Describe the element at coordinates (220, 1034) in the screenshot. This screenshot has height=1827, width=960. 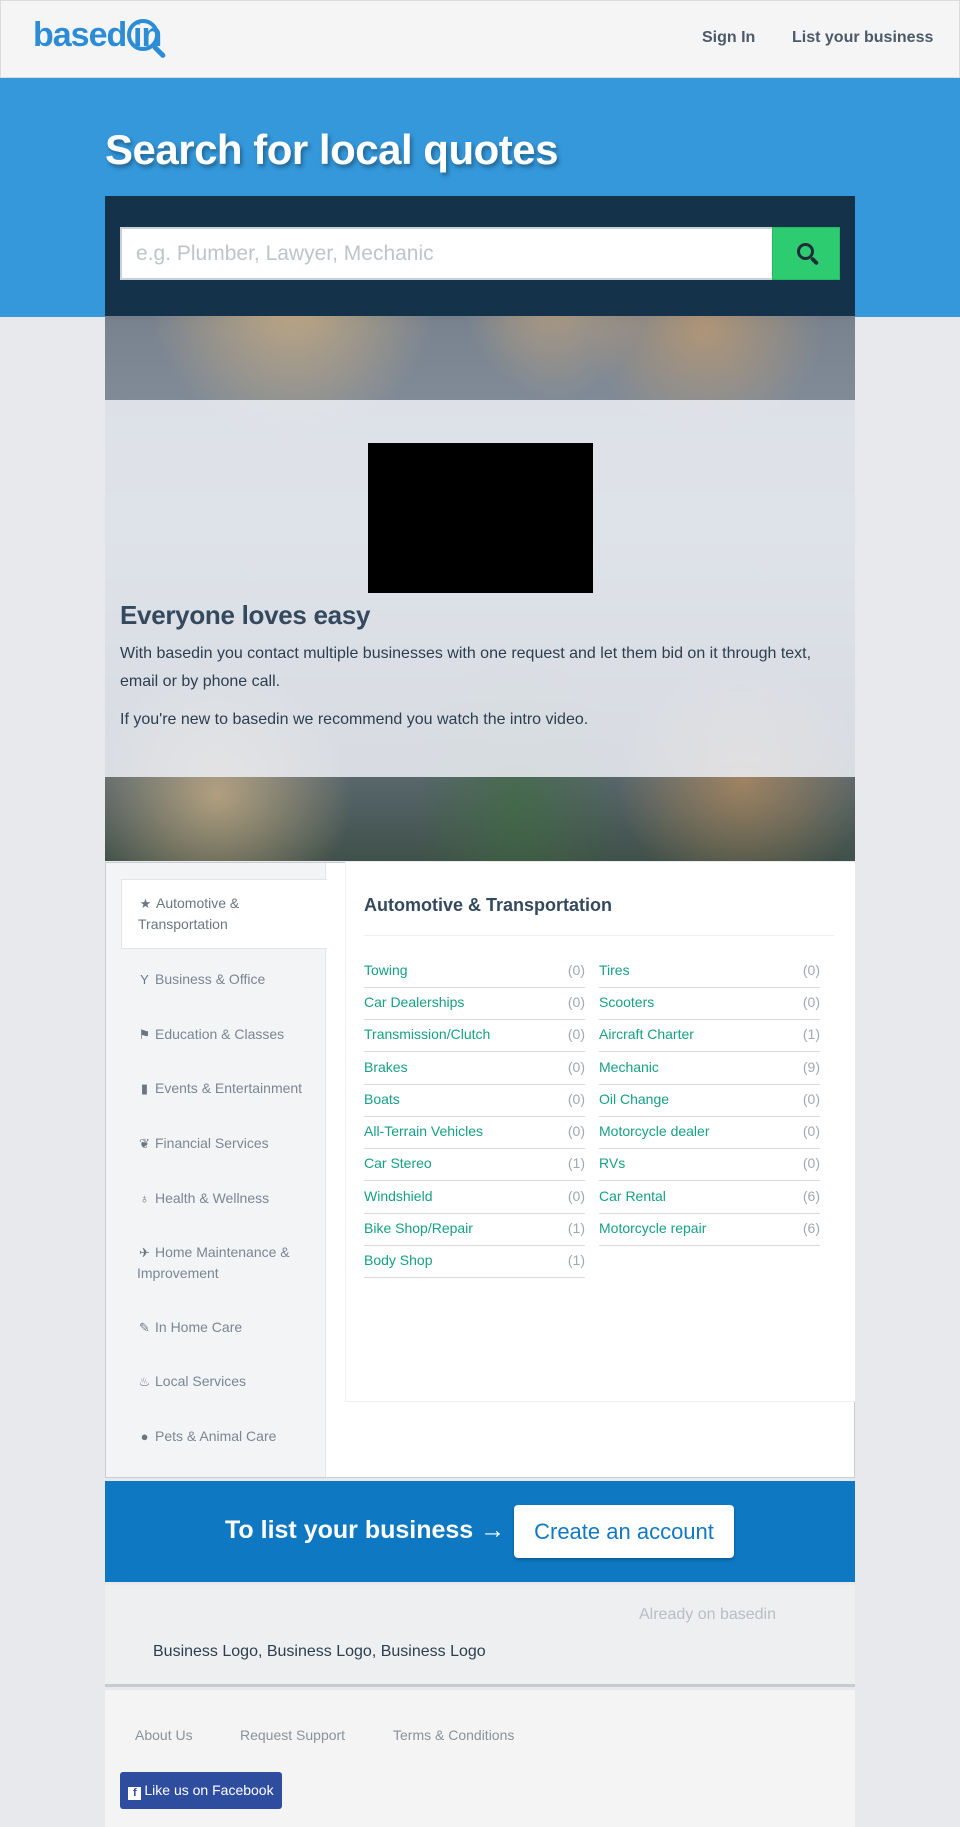
I see `category-tab-label: Education & Classes` at that location.